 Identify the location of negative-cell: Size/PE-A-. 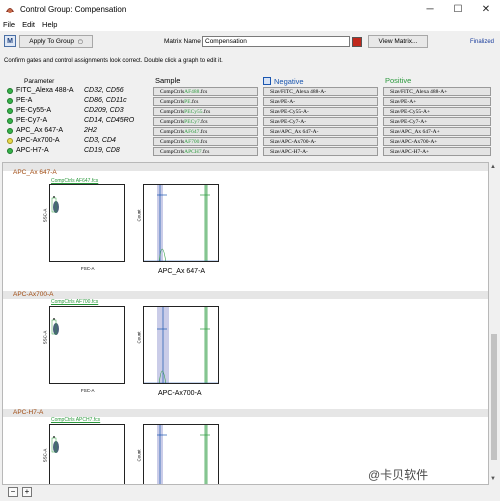
(320, 101).